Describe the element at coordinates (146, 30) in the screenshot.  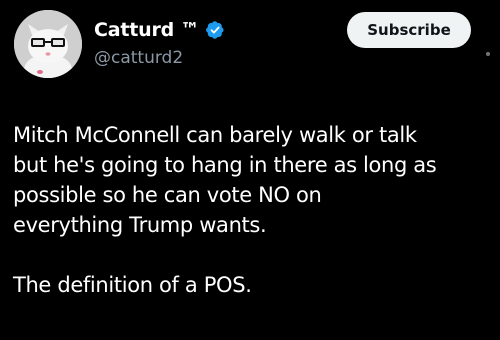
I see `author-display-name: Catturd ™` at that location.